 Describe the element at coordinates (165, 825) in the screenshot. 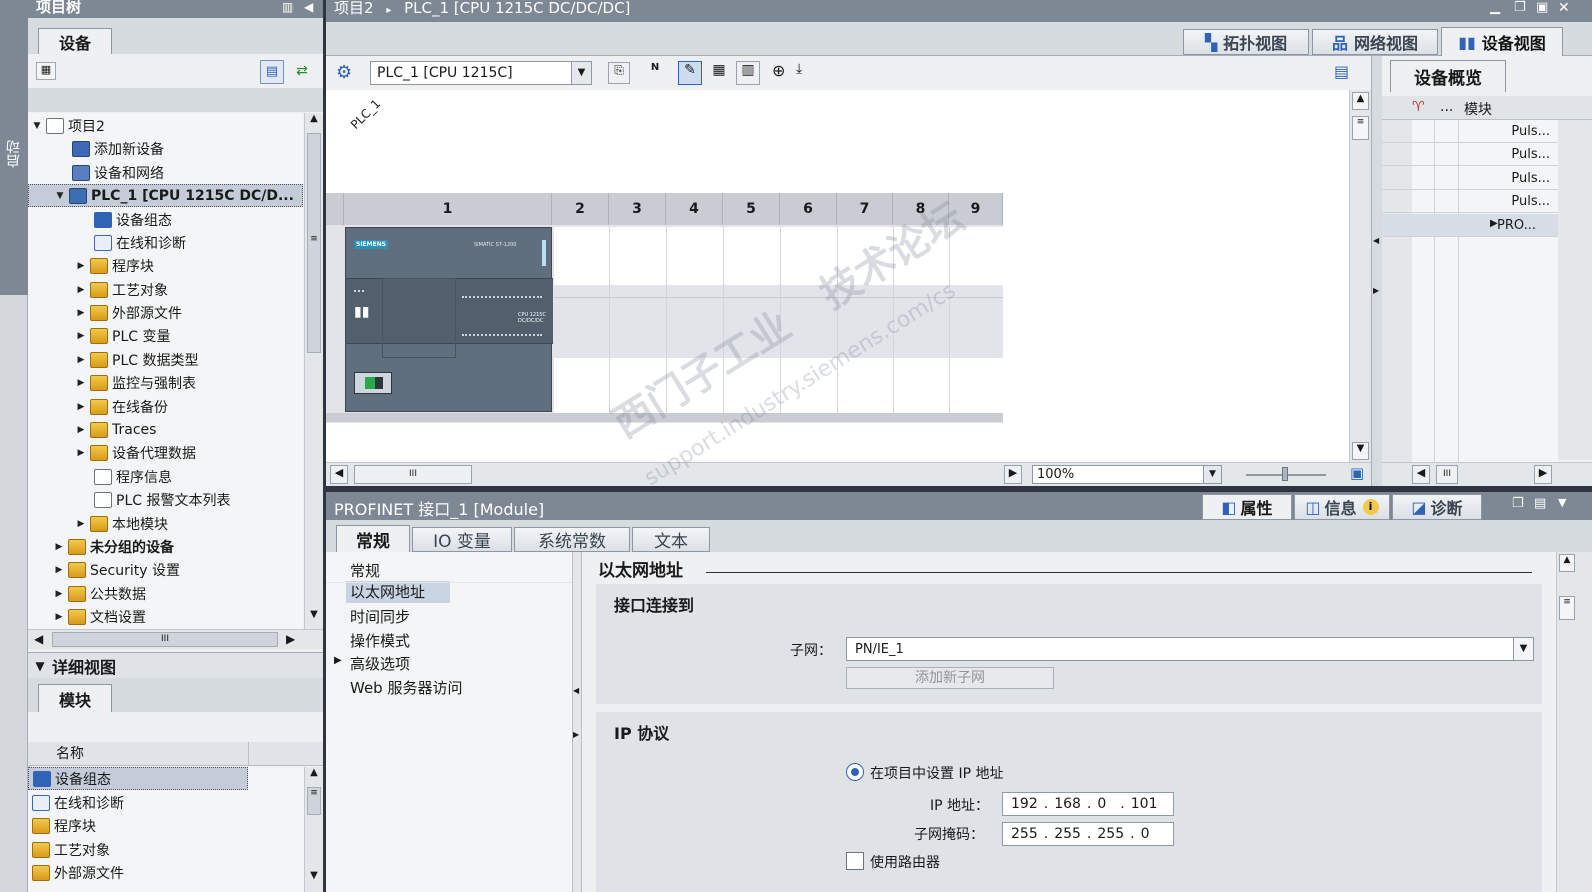

I see `detail-row: 程序块` at that location.